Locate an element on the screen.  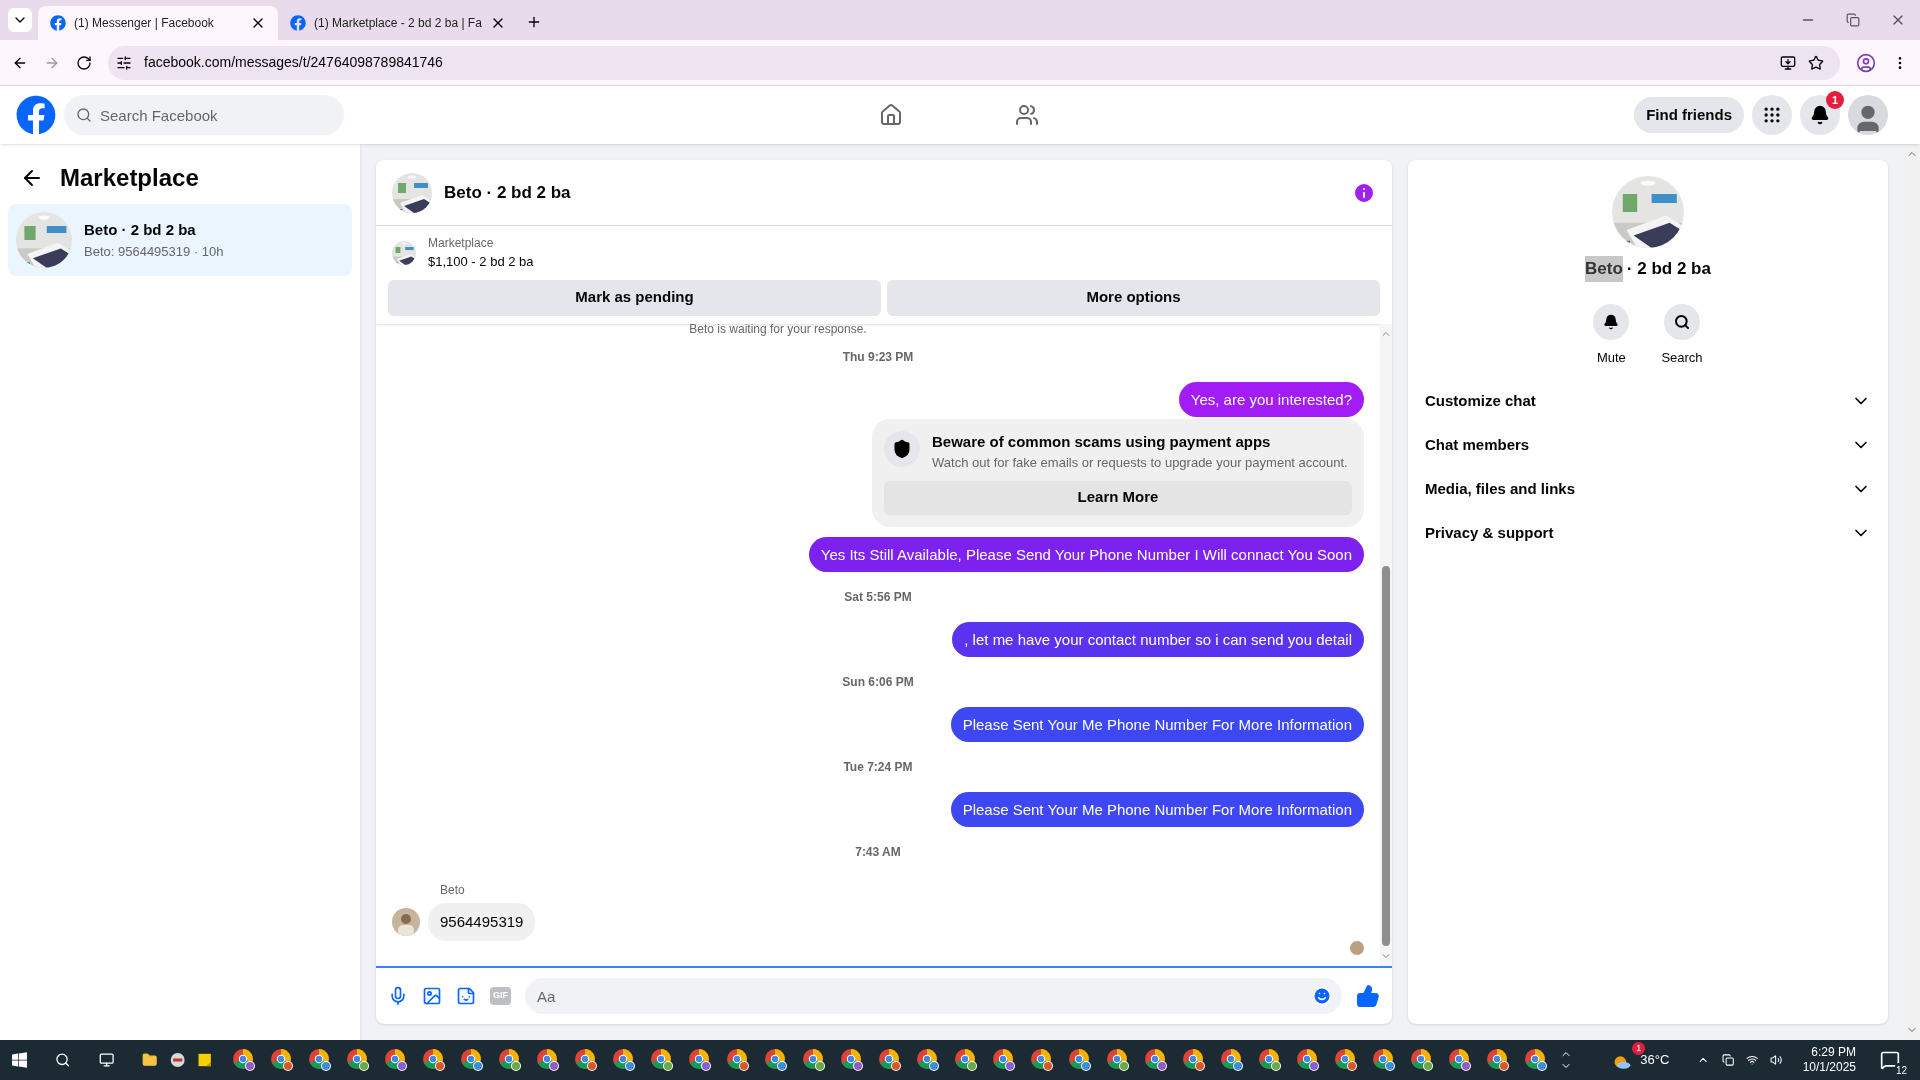
action-button: Mark as pending is located at coordinates (634, 297).